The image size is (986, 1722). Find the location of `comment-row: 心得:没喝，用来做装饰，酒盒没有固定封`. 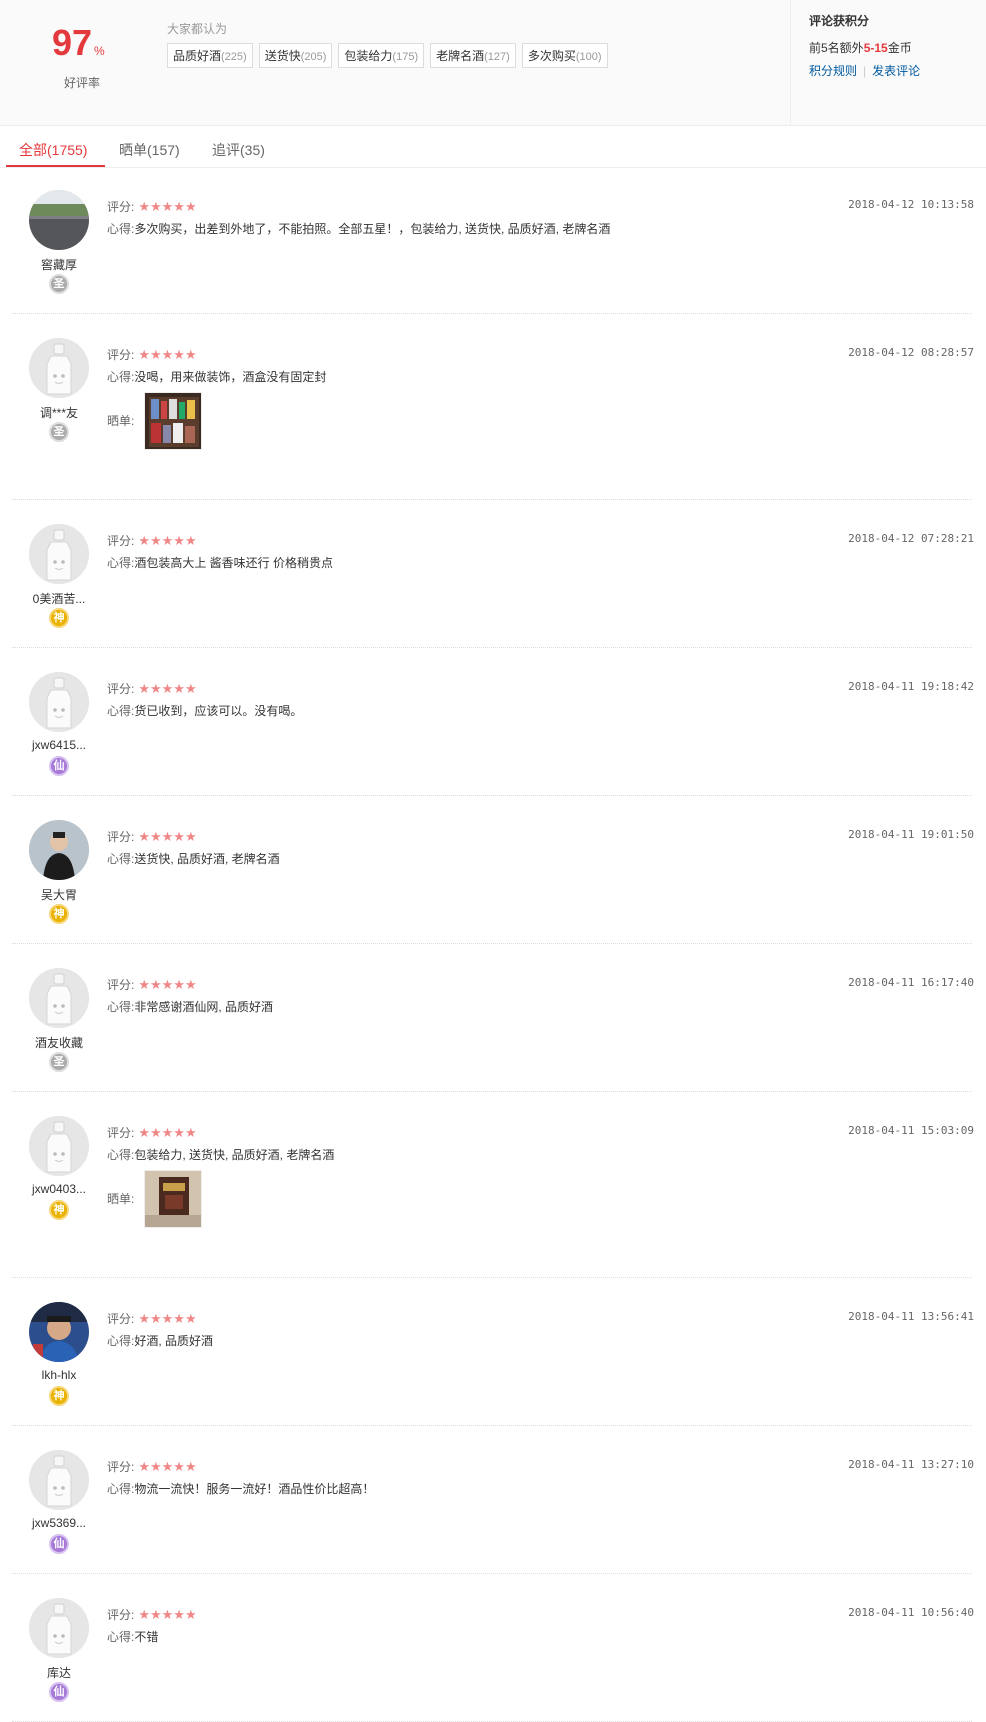

comment-row: 心得:没喝，用来做装饰，酒盒没有固定封 is located at coordinates (216, 376).